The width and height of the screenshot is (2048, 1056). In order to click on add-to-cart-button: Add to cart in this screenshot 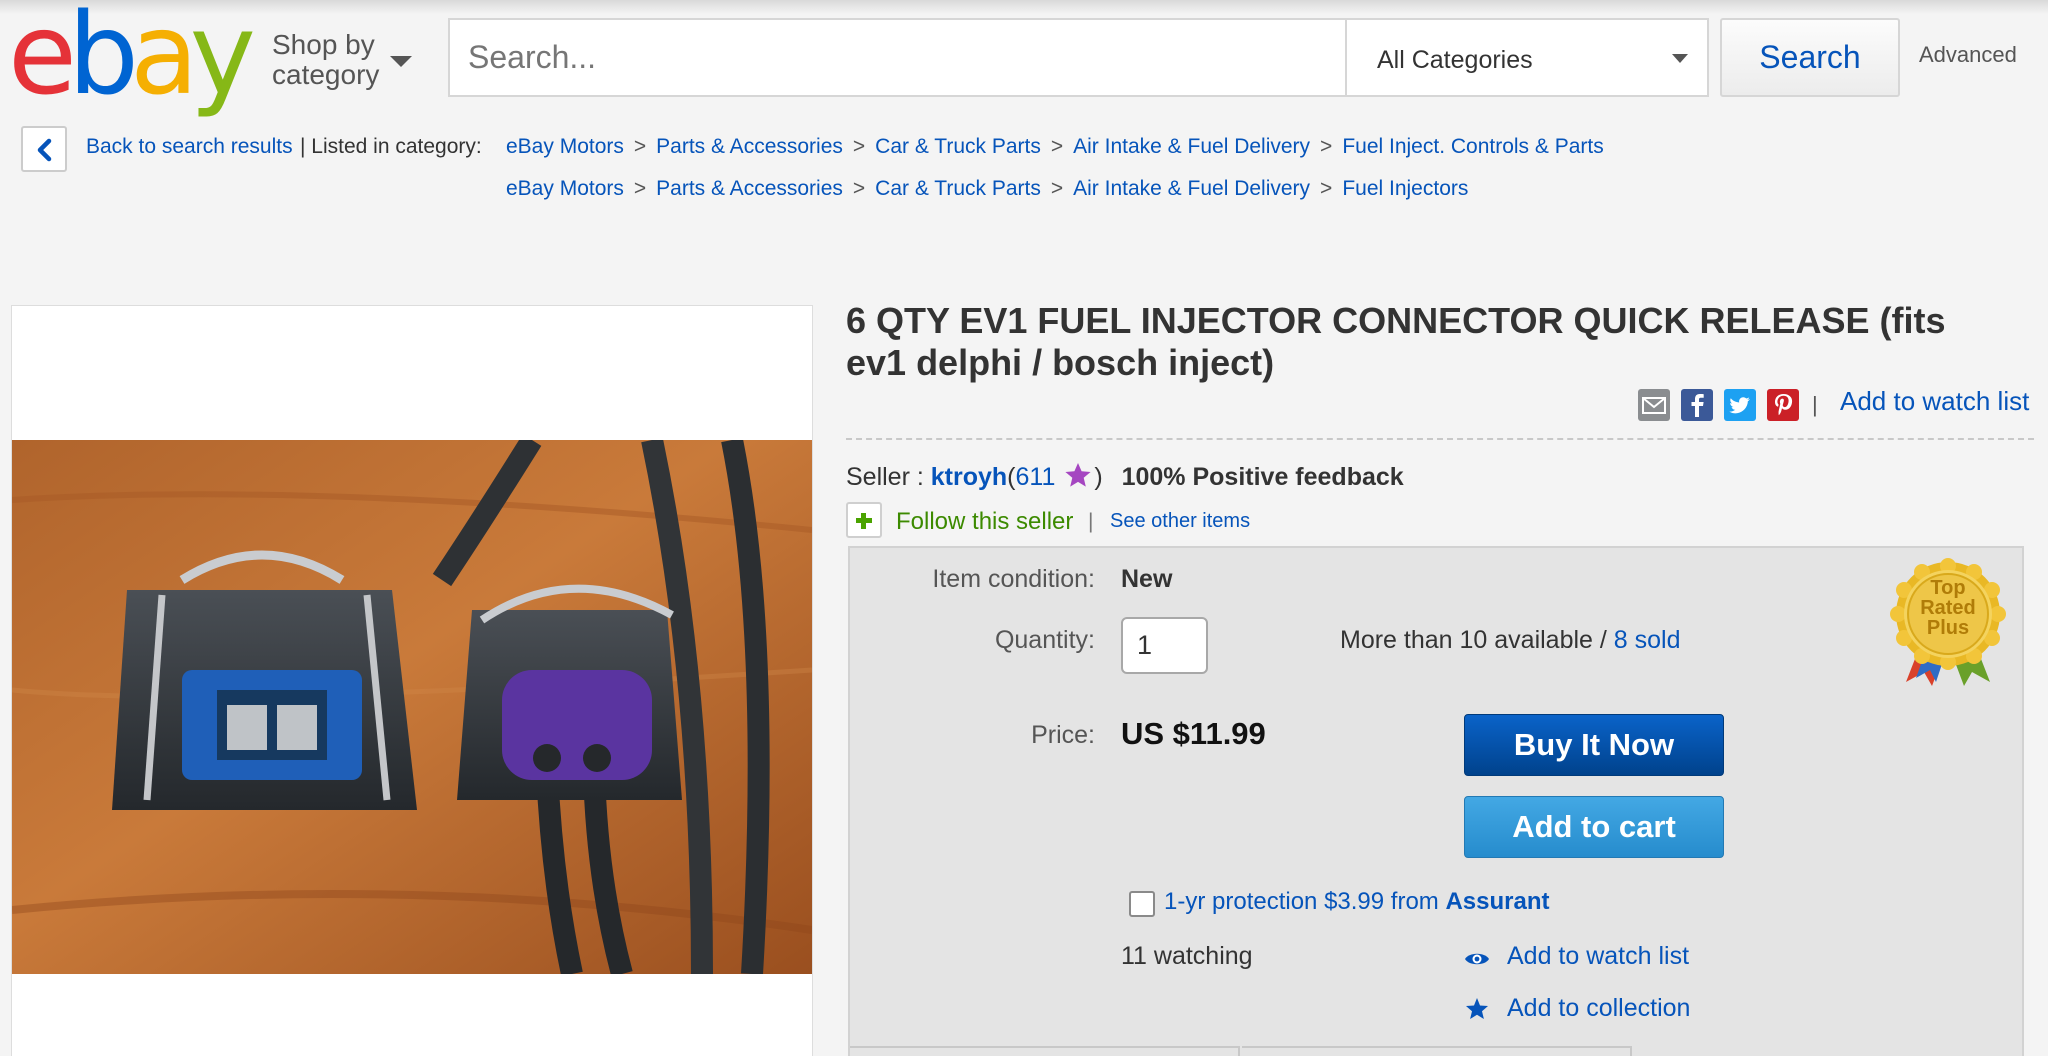, I will do `click(1594, 827)`.